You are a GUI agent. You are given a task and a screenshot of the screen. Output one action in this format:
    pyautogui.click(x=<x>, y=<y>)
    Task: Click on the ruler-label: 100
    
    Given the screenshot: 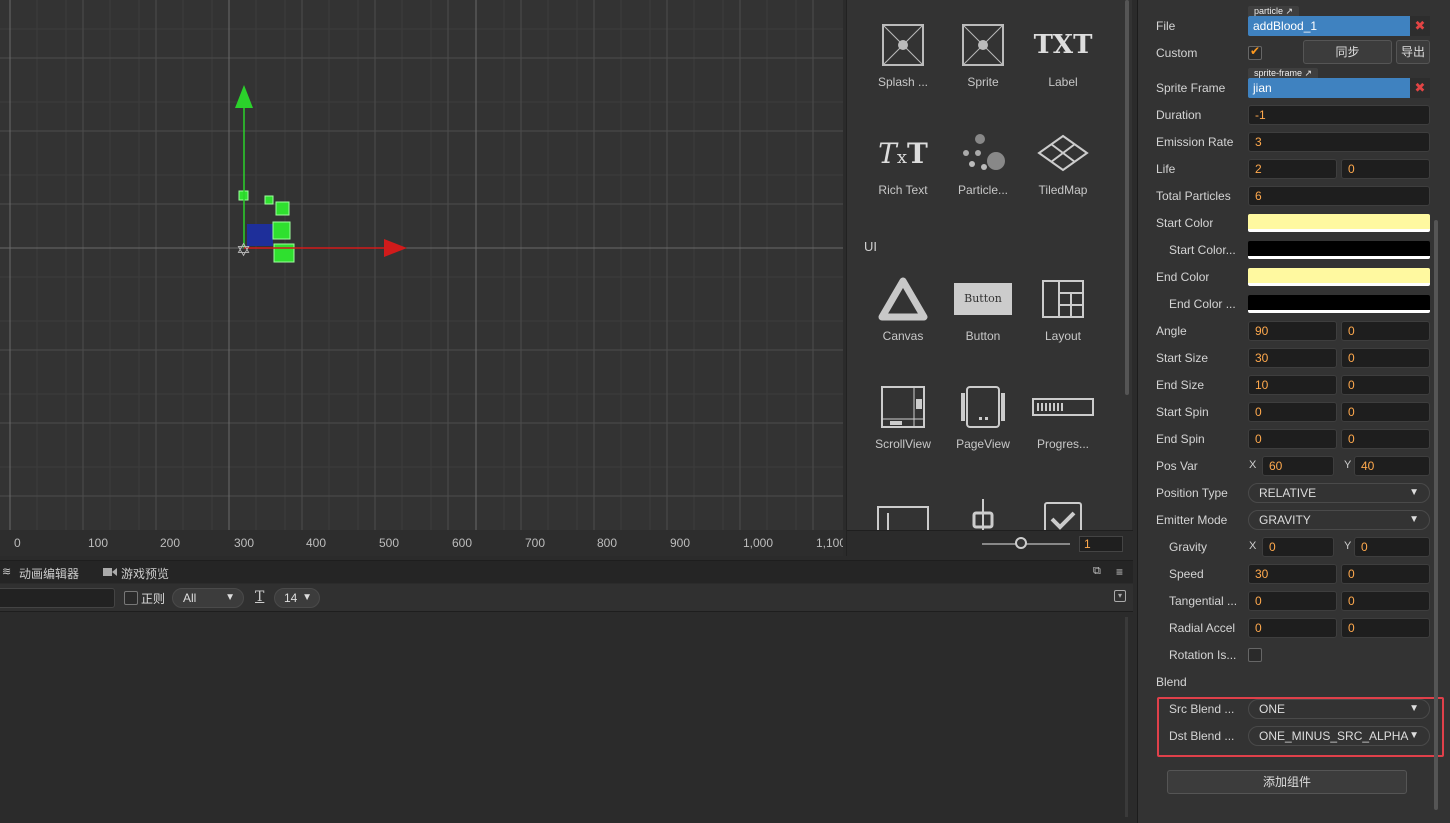 What is the action you would take?
    pyautogui.click(x=98, y=543)
    